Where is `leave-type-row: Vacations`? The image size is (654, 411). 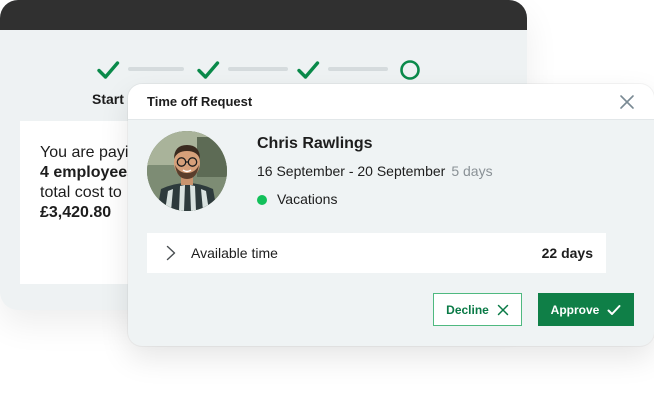 leave-type-row: Vacations is located at coordinates (297, 199).